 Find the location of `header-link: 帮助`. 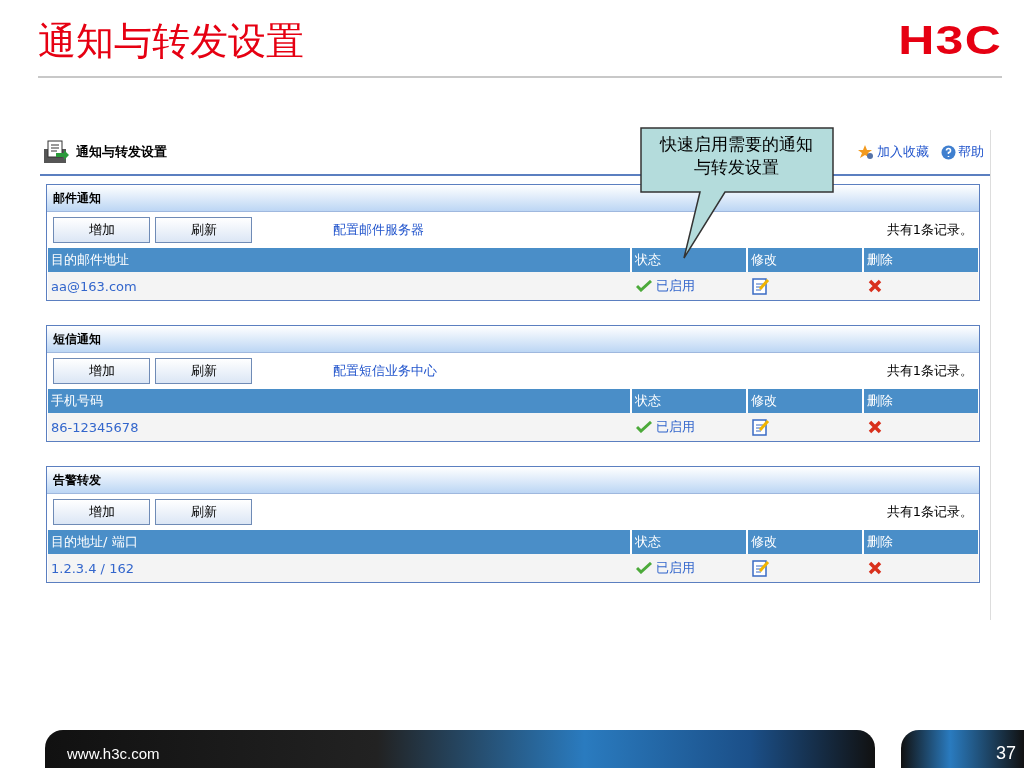

header-link: 帮助 is located at coordinates (962, 152).